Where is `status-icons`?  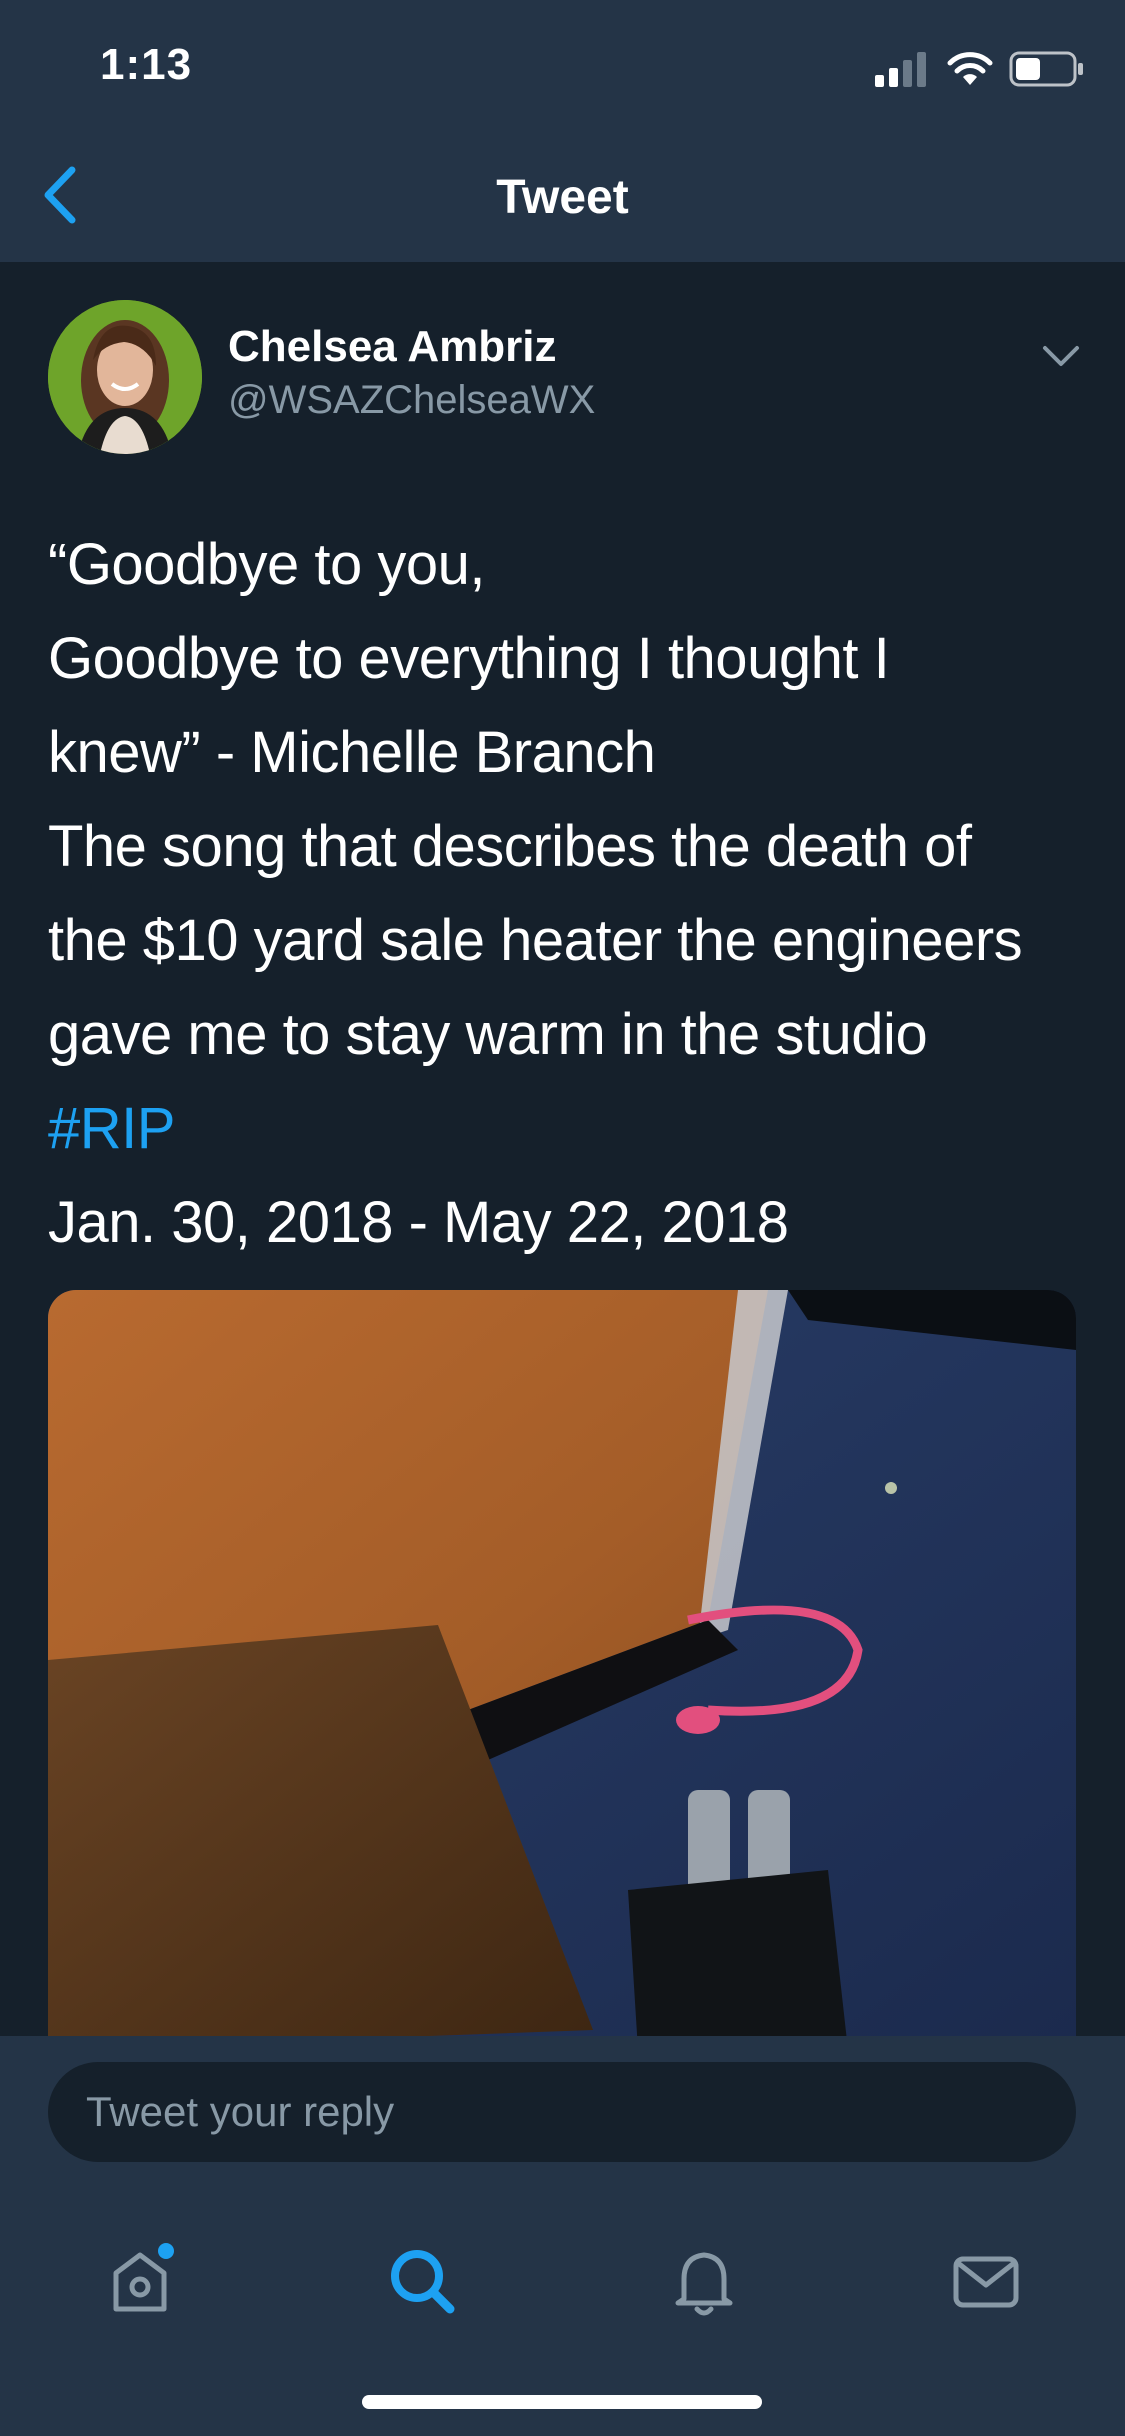
status-icons is located at coordinates (980, 69).